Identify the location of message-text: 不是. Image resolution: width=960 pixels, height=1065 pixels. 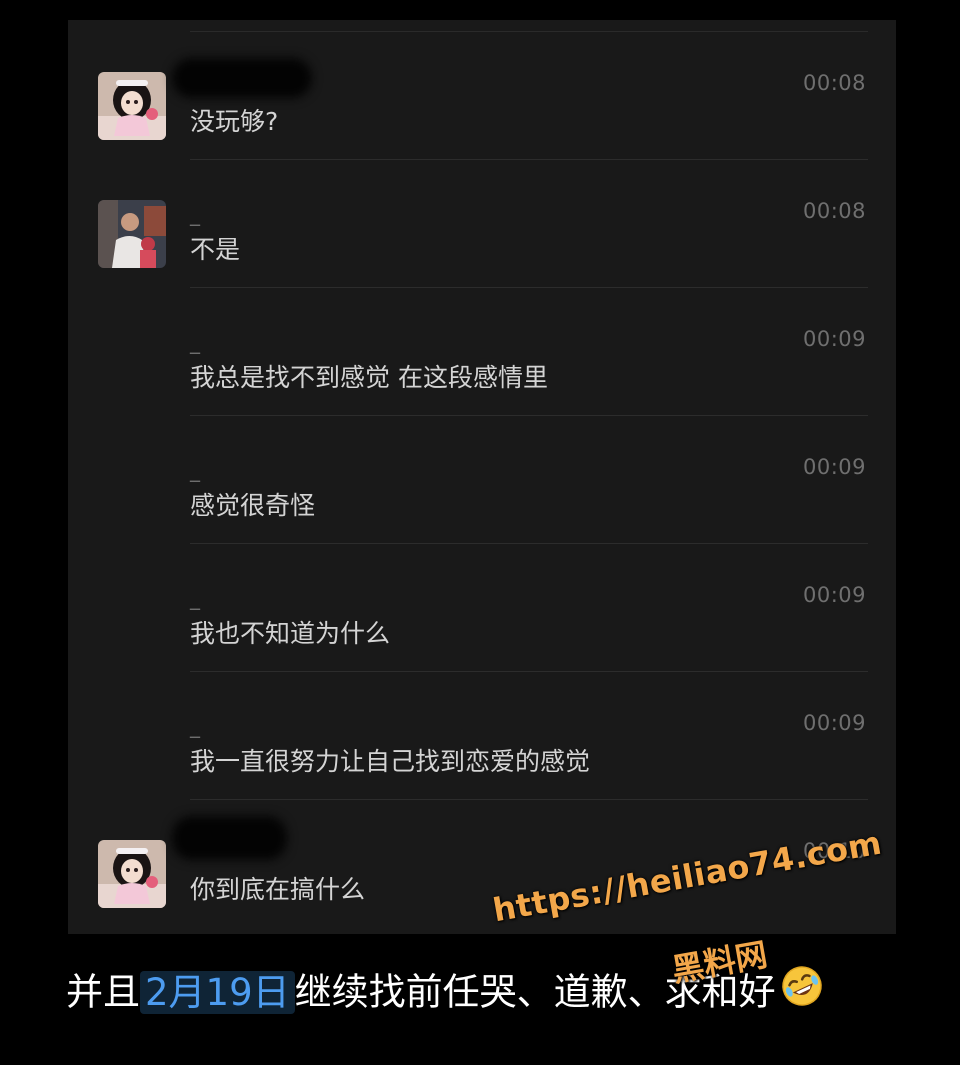
(215, 250).